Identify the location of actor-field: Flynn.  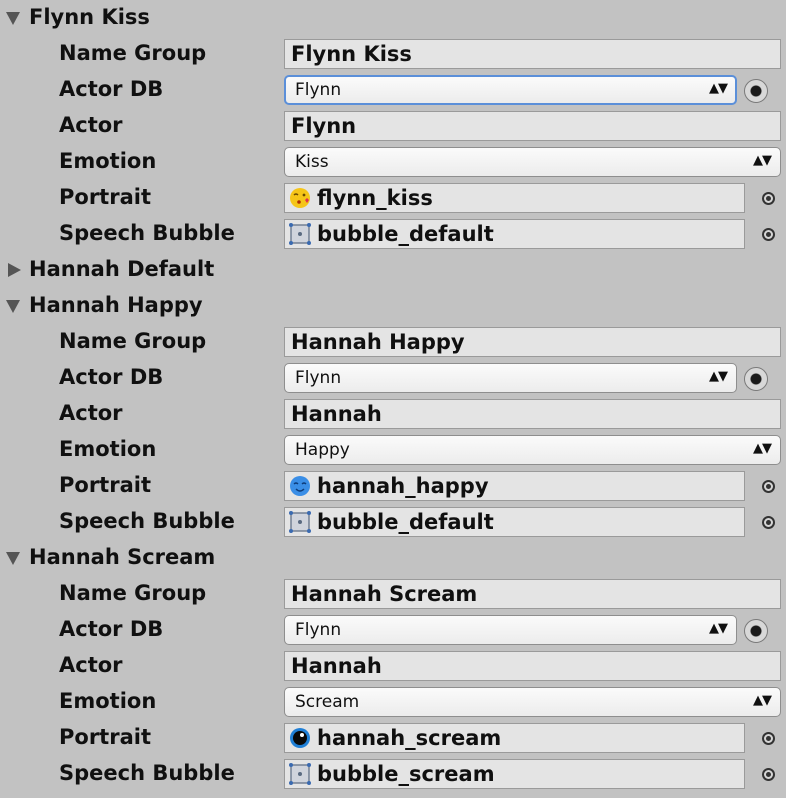
(532, 126).